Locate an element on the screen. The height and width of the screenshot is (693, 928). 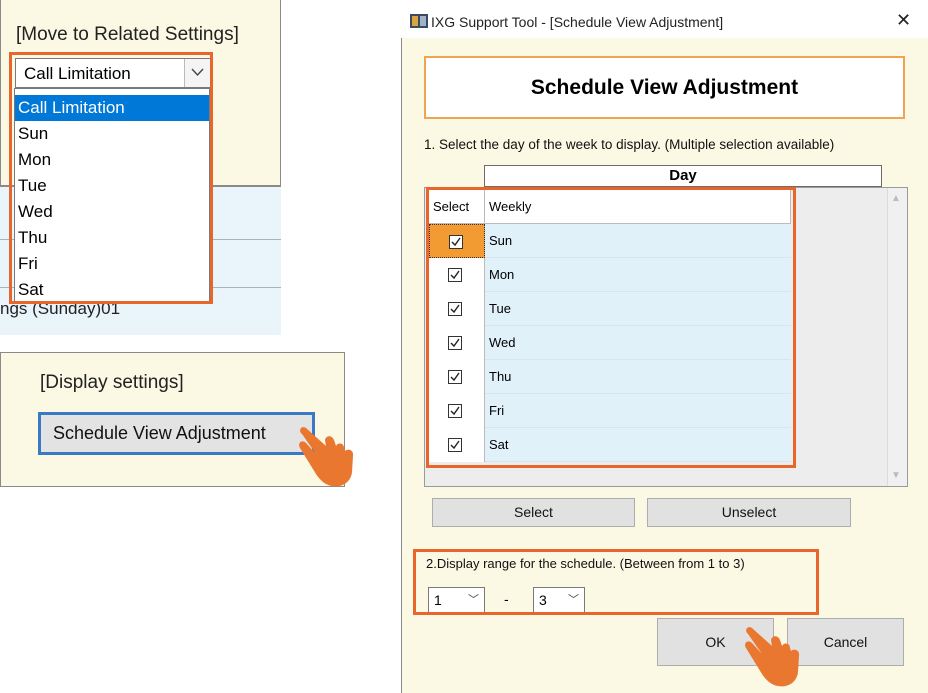
scroll-down-icon: ▼ is located at coordinates (896, 475).